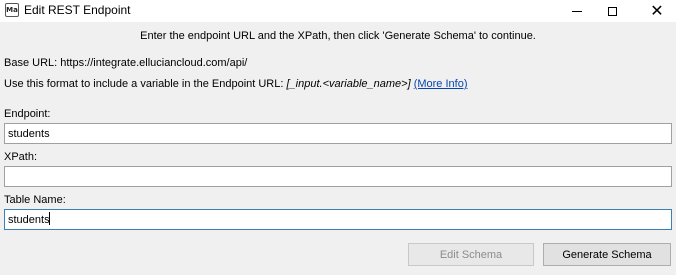 The height and width of the screenshot is (275, 676). What do you see at coordinates (27, 114) in the screenshot?
I see `endpoint-label: Endpoint:` at bounding box center [27, 114].